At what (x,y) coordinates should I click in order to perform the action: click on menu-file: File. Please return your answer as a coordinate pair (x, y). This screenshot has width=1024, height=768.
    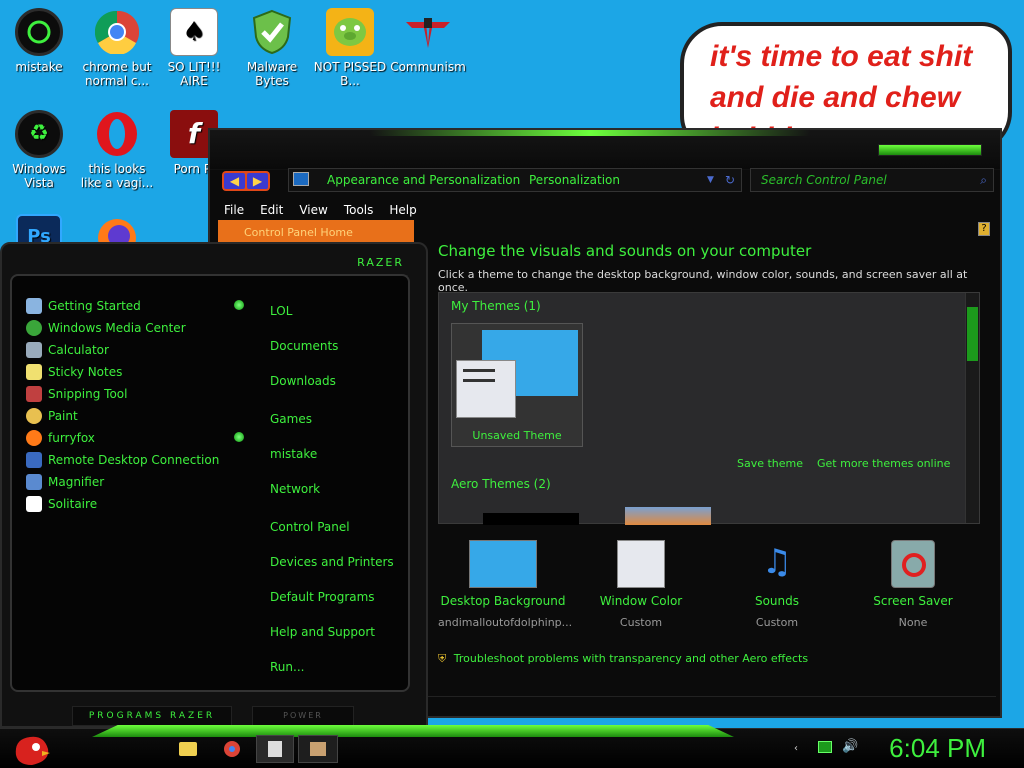
    Looking at the image, I should click on (234, 210).